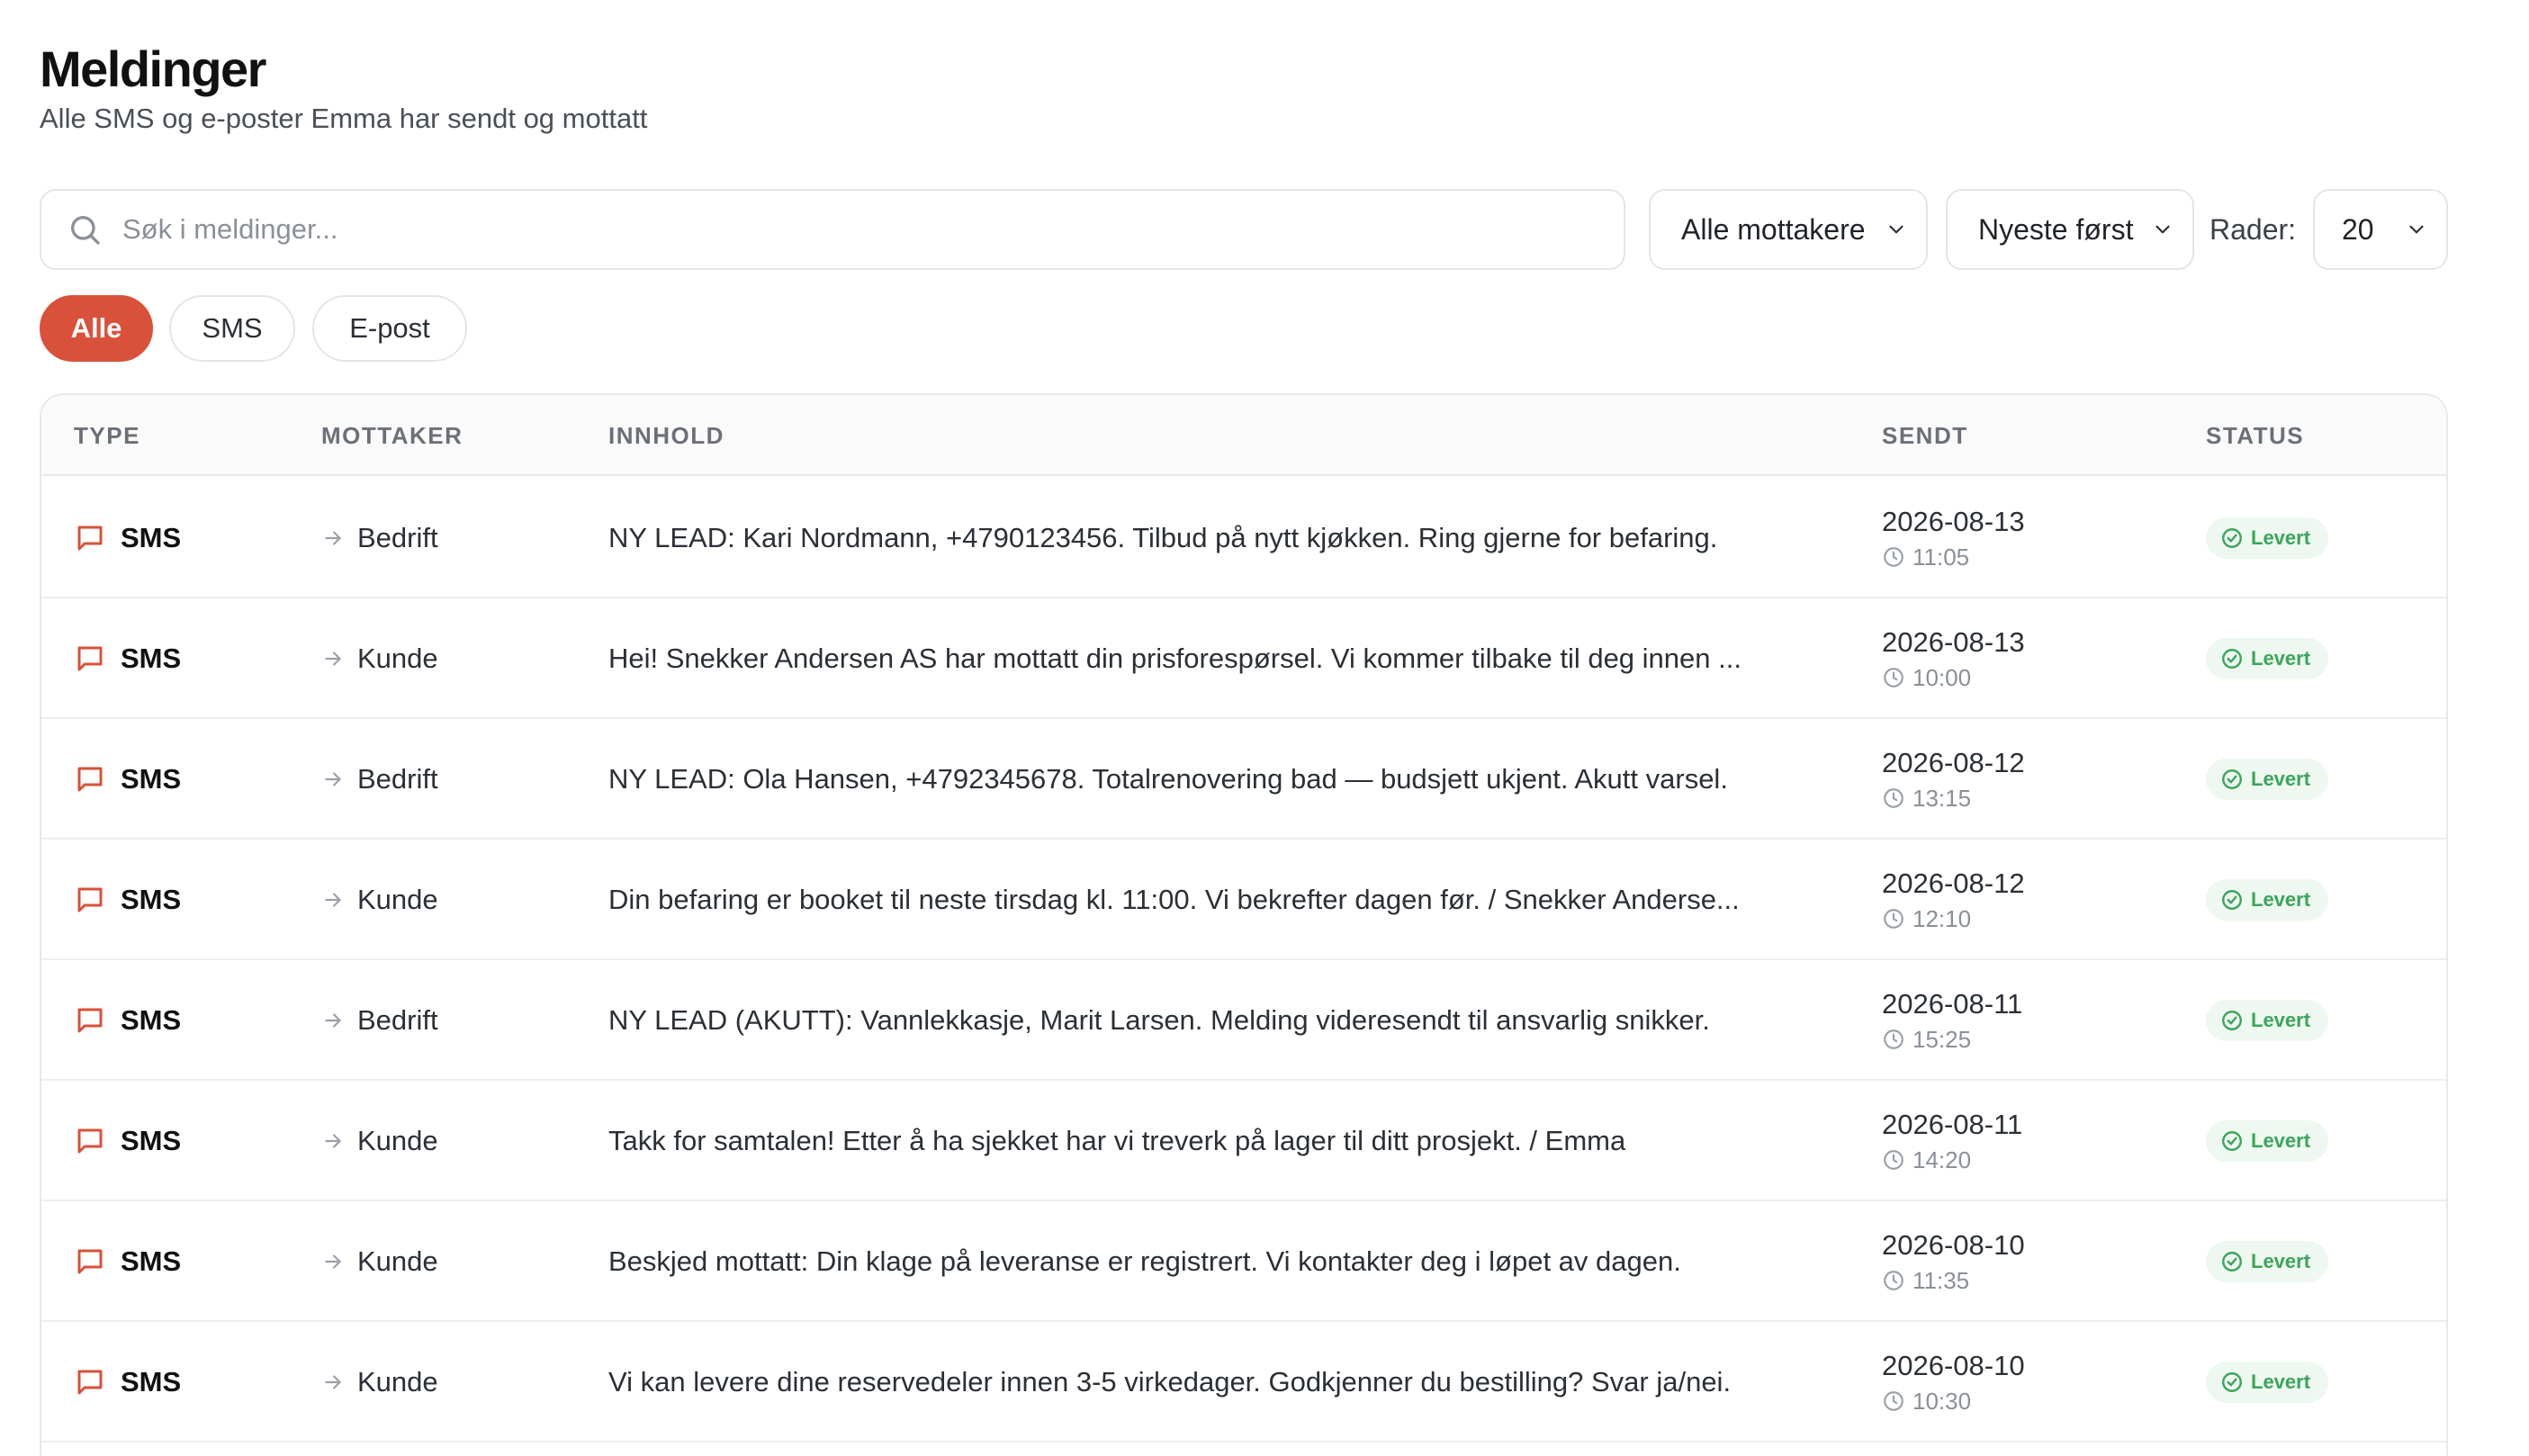 The width and height of the screenshot is (2529, 1456). I want to click on sent-cell: 2026-08-13 11:05, so click(1954, 538).